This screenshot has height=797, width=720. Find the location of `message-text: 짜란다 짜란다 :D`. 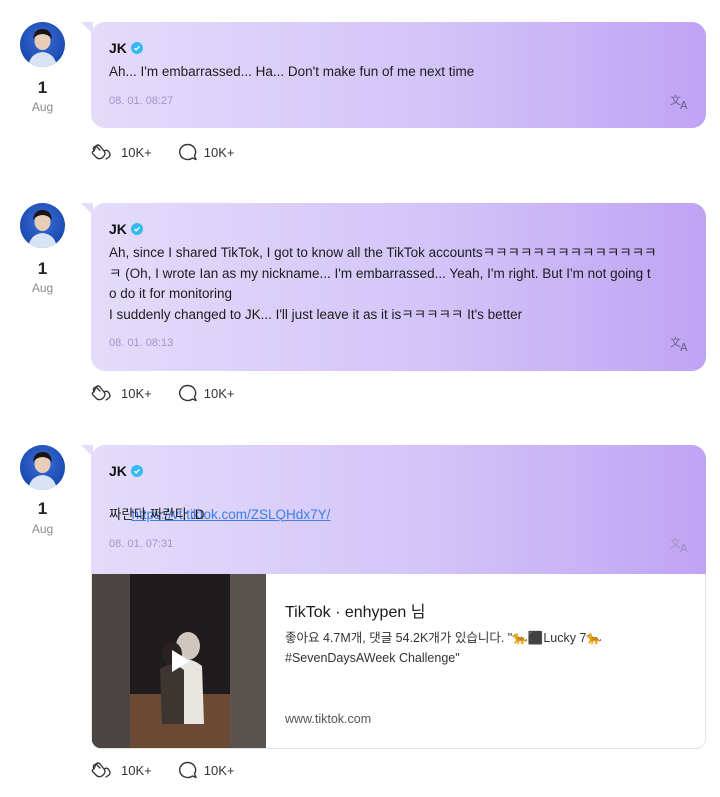

message-text: 짜란다 짜란다 :D is located at coordinates (157, 514).